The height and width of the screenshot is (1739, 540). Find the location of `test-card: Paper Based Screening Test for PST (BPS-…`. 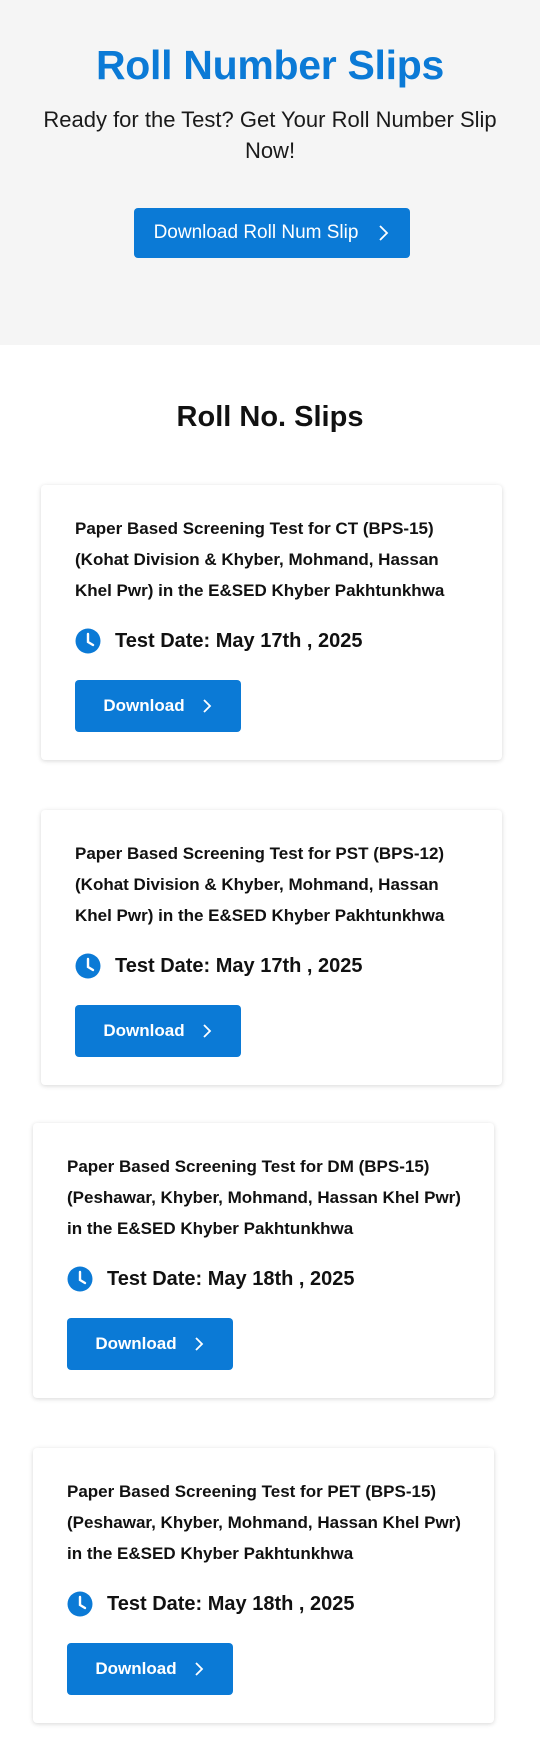

test-card: Paper Based Screening Test for PST (BPS-… is located at coordinates (271, 947).